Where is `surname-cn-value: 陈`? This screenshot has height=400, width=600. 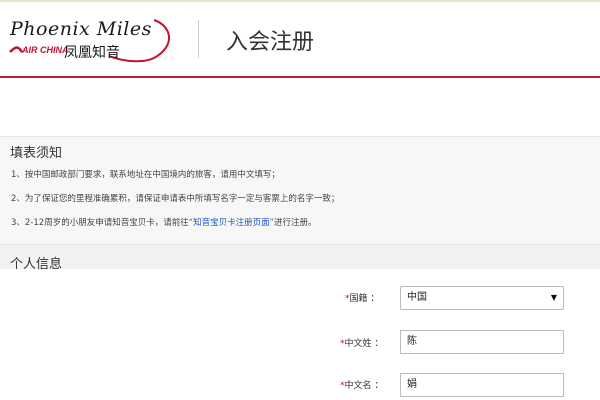 surname-cn-value: 陈 is located at coordinates (412, 341).